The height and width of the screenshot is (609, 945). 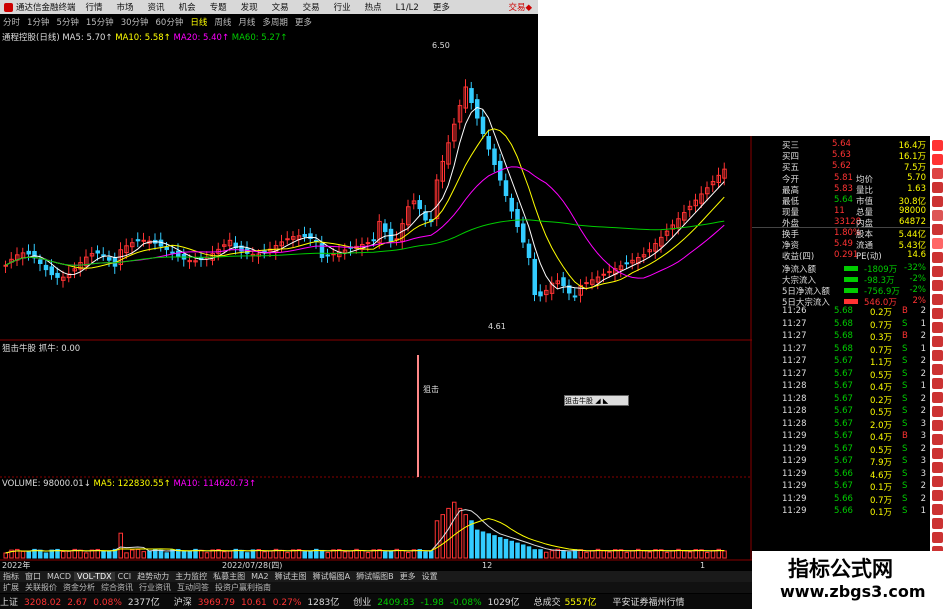 I want to click on indicator-tab: 主力监控, so click(x=191, y=576).